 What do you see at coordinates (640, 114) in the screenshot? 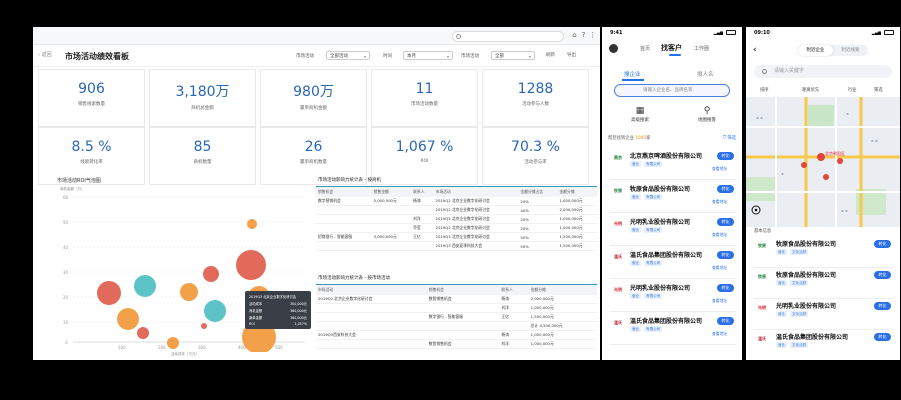
I see `advanced-search-button: ▦ 高级搜索` at bounding box center [640, 114].